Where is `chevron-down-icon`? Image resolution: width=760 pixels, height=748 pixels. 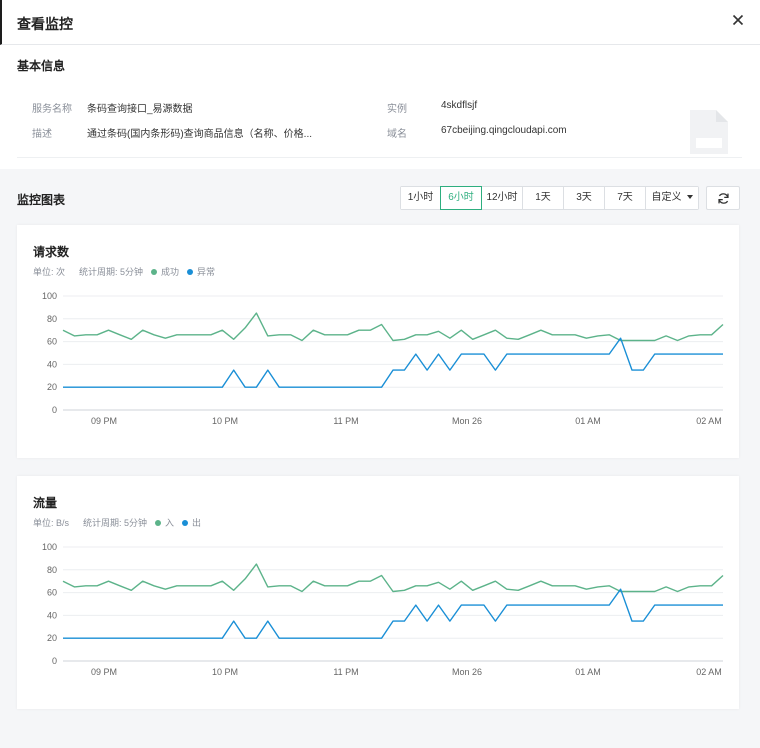
chevron-down-icon is located at coordinates (689, 197).